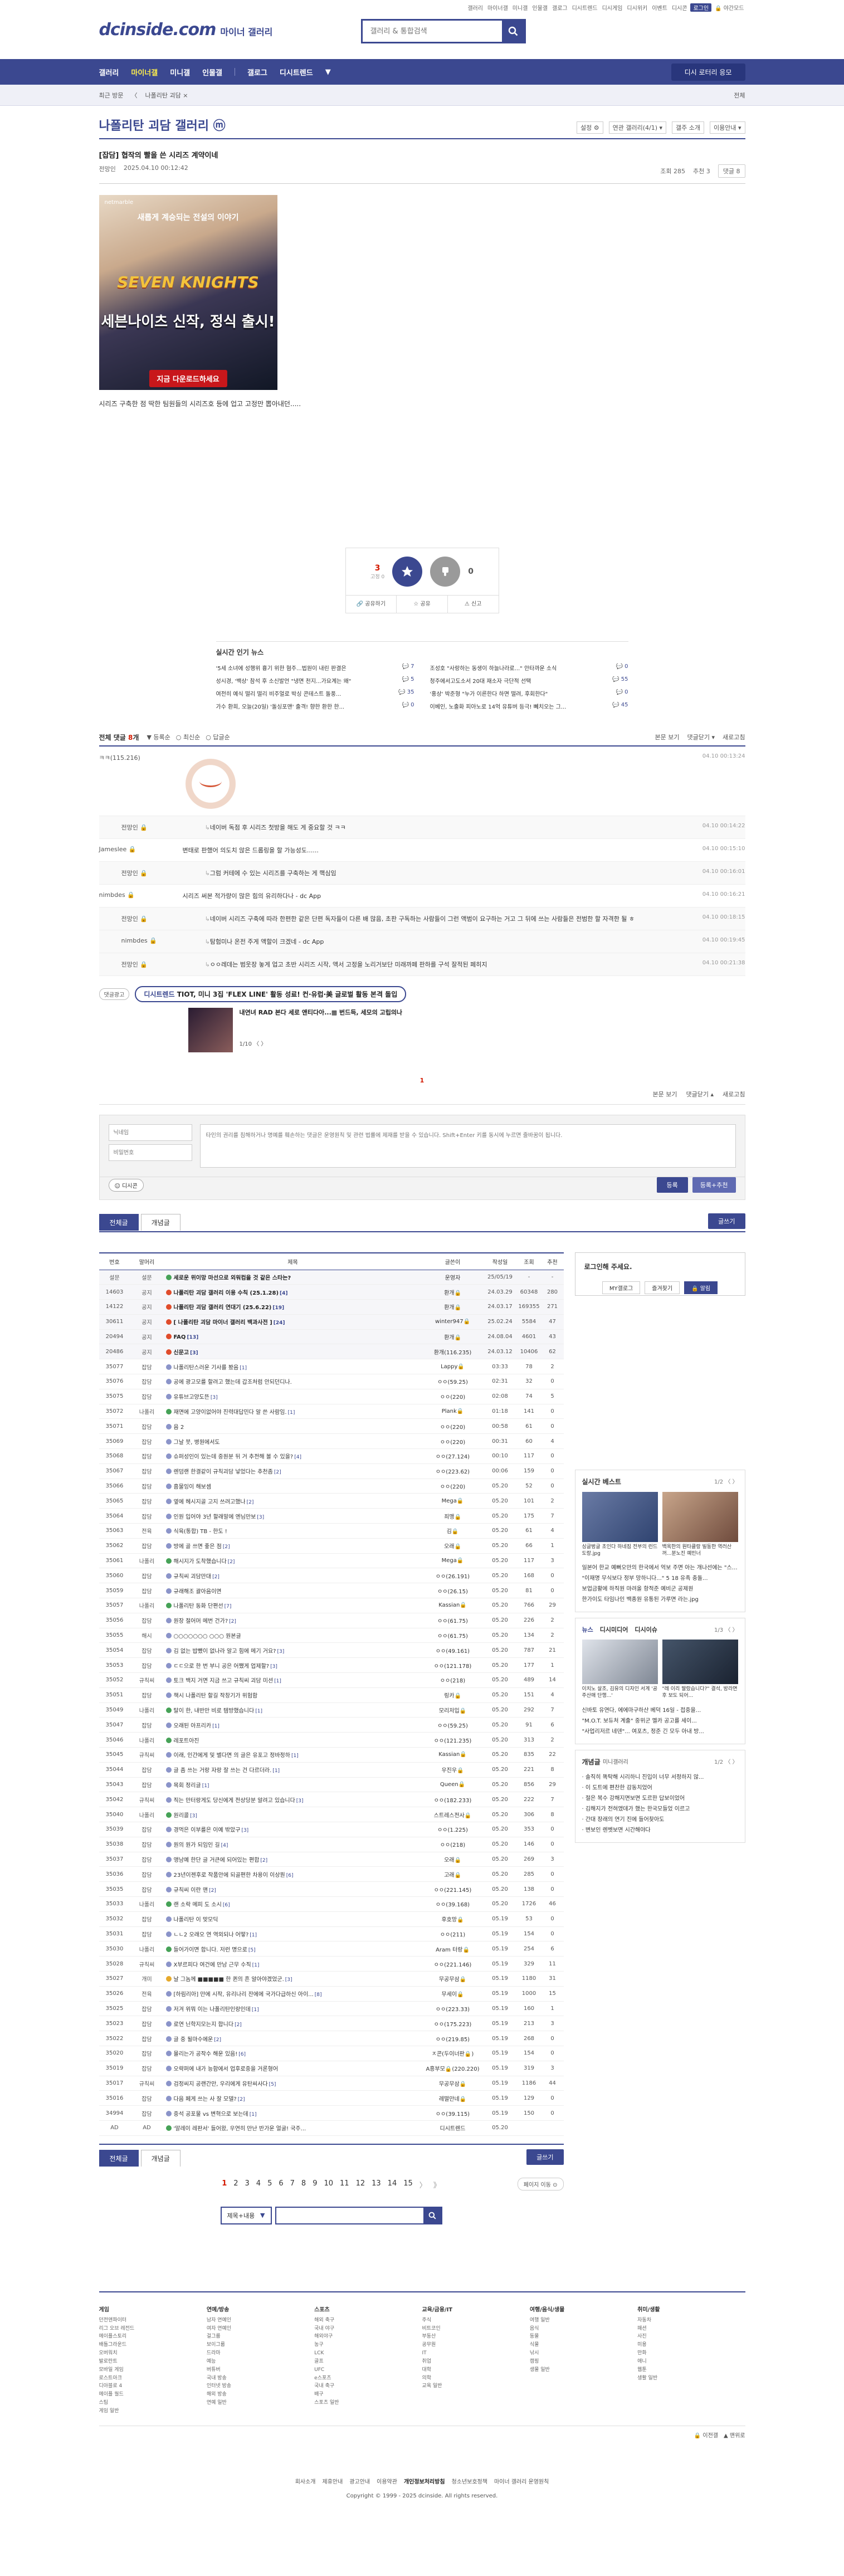  What do you see at coordinates (453, 1829) in the screenshot?
I see `post-writer: ㅇㅇ(1.225)` at bounding box center [453, 1829].